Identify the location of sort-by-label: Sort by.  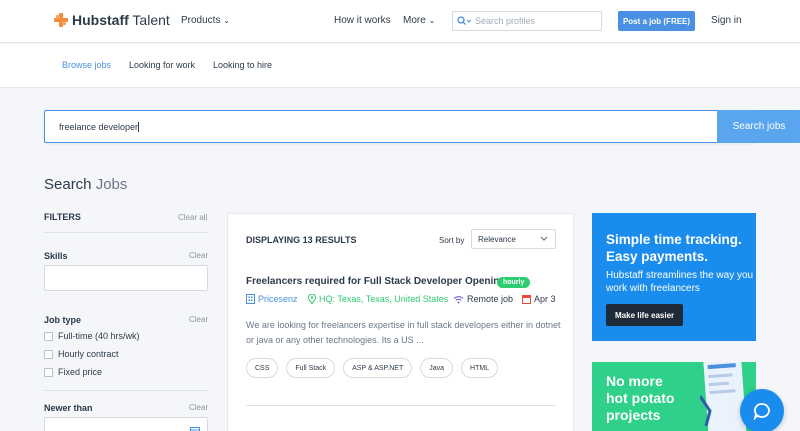
(452, 240).